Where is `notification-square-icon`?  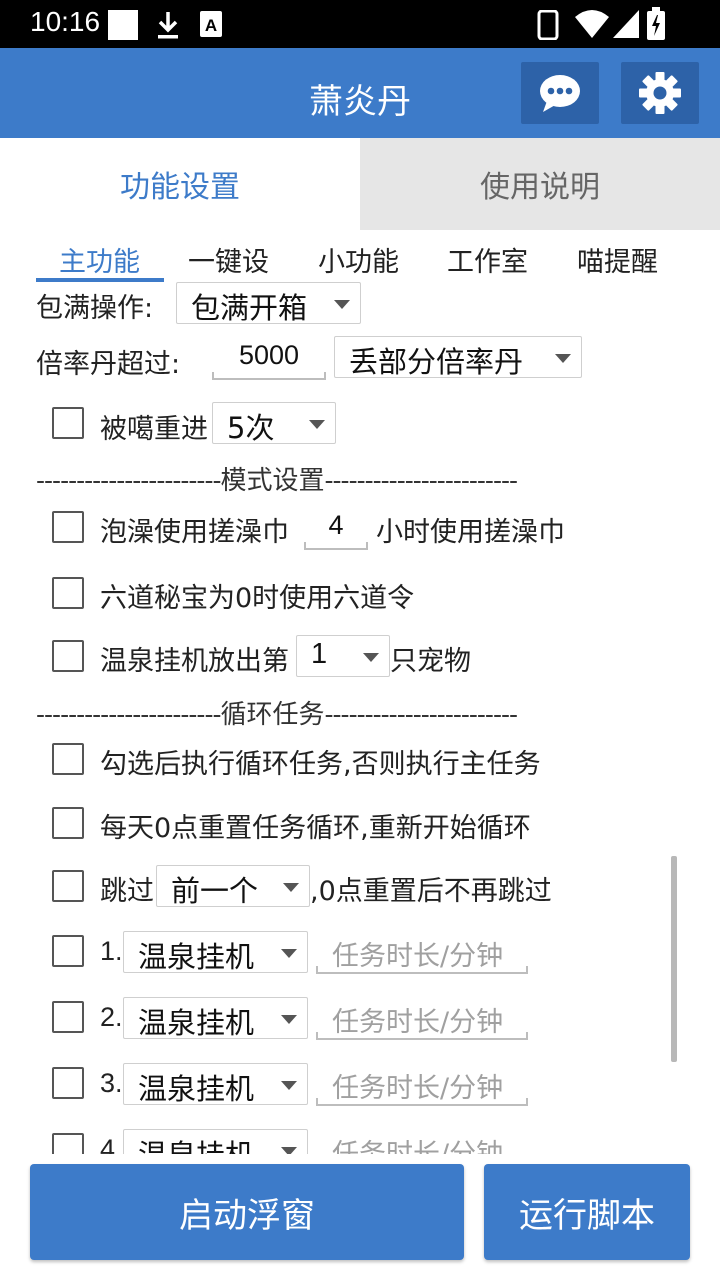
notification-square-icon is located at coordinates (123, 25).